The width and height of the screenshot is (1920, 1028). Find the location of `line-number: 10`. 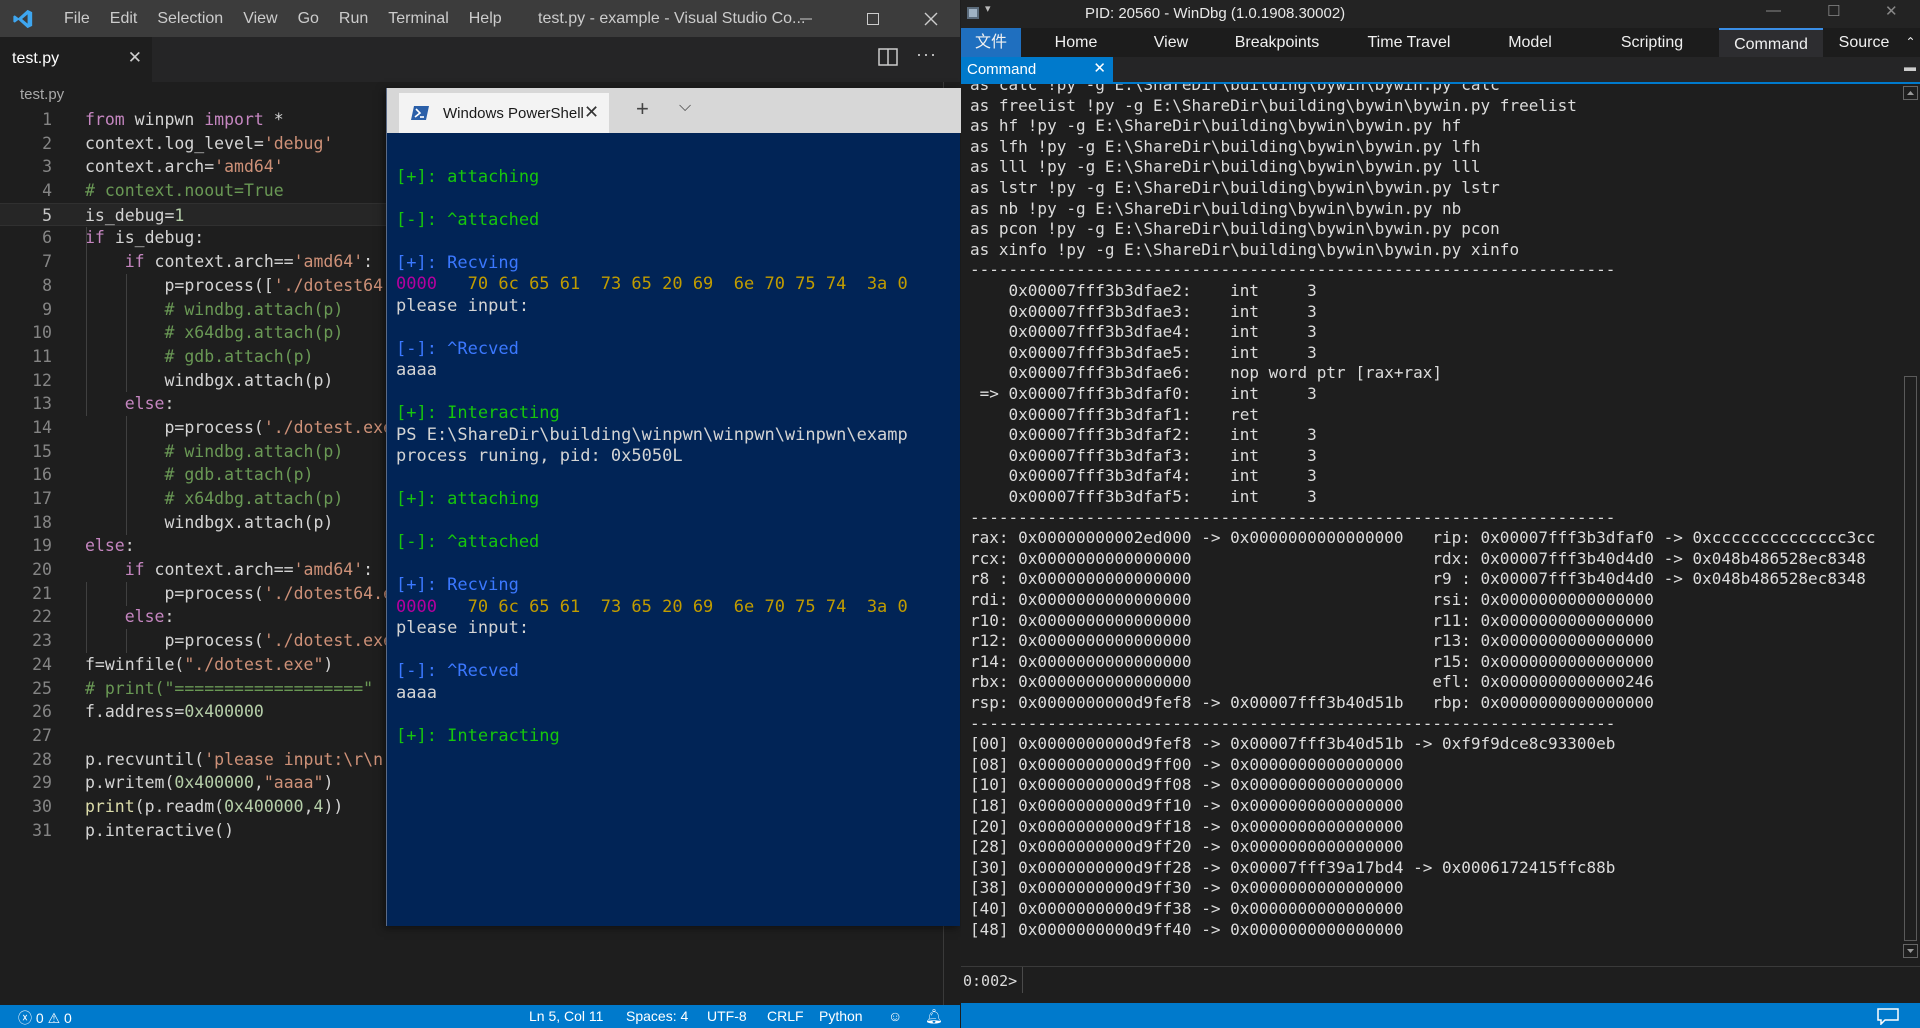

line-number: 10 is located at coordinates (42, 333).